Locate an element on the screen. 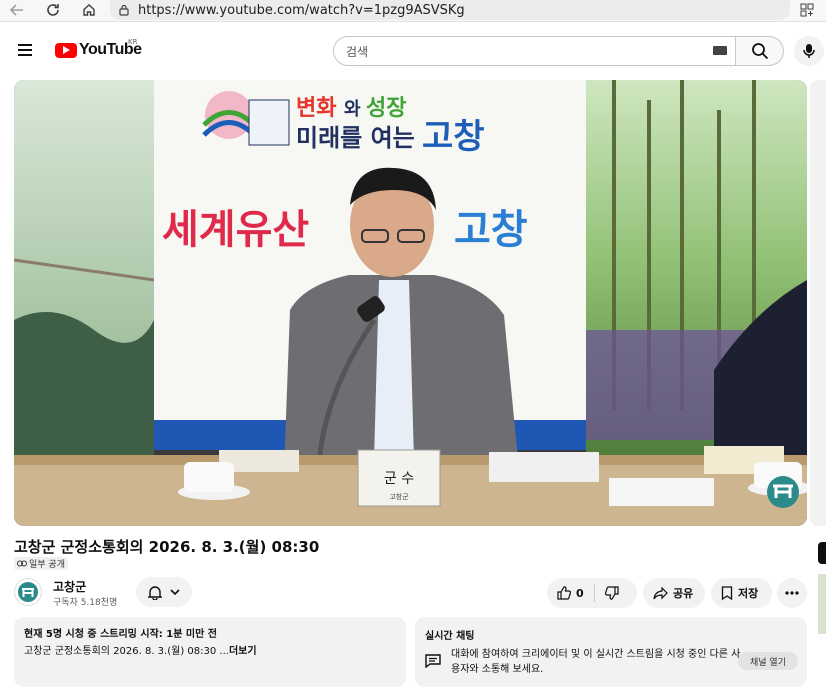  video-title: 고창군 군정소통회의 2026. 8. 3.(월) 08:30 is located at coordinates (167, 547).